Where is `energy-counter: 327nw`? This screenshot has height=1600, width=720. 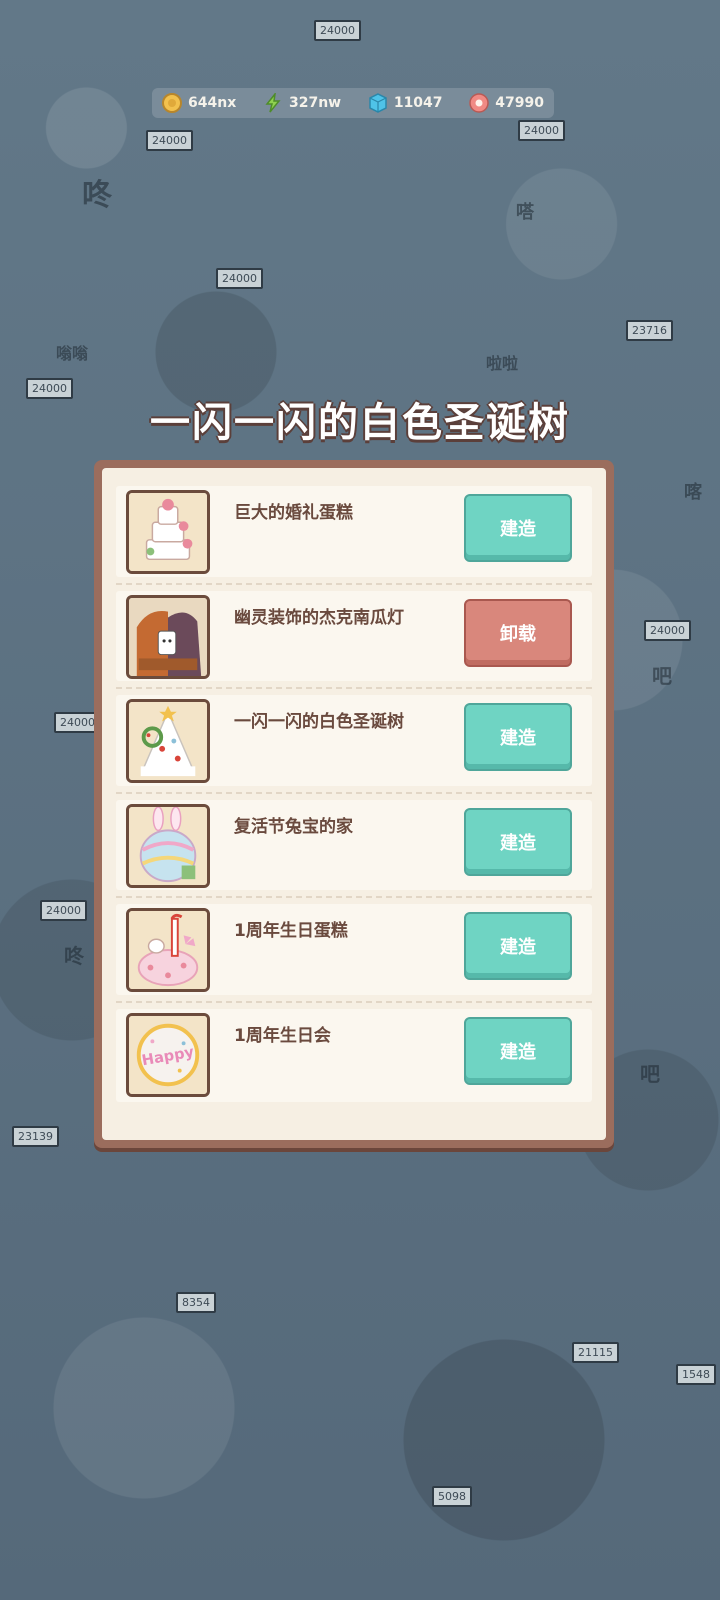
energy-counter: 327nw is located at coordinates (302, 103).